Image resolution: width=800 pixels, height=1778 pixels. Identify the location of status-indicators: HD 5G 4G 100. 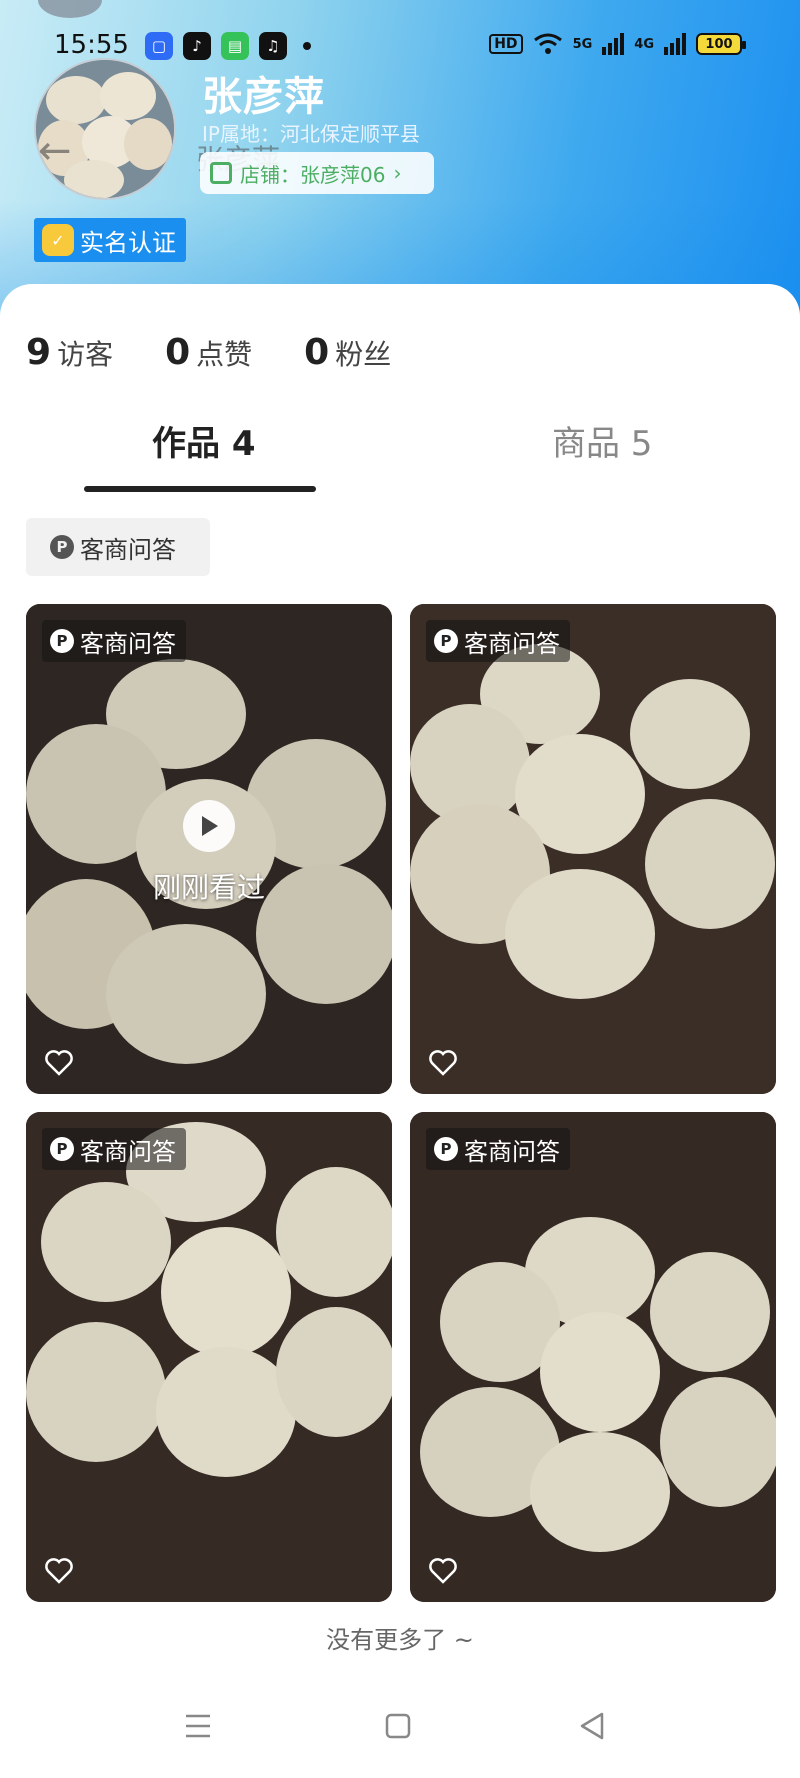
(617, 44).